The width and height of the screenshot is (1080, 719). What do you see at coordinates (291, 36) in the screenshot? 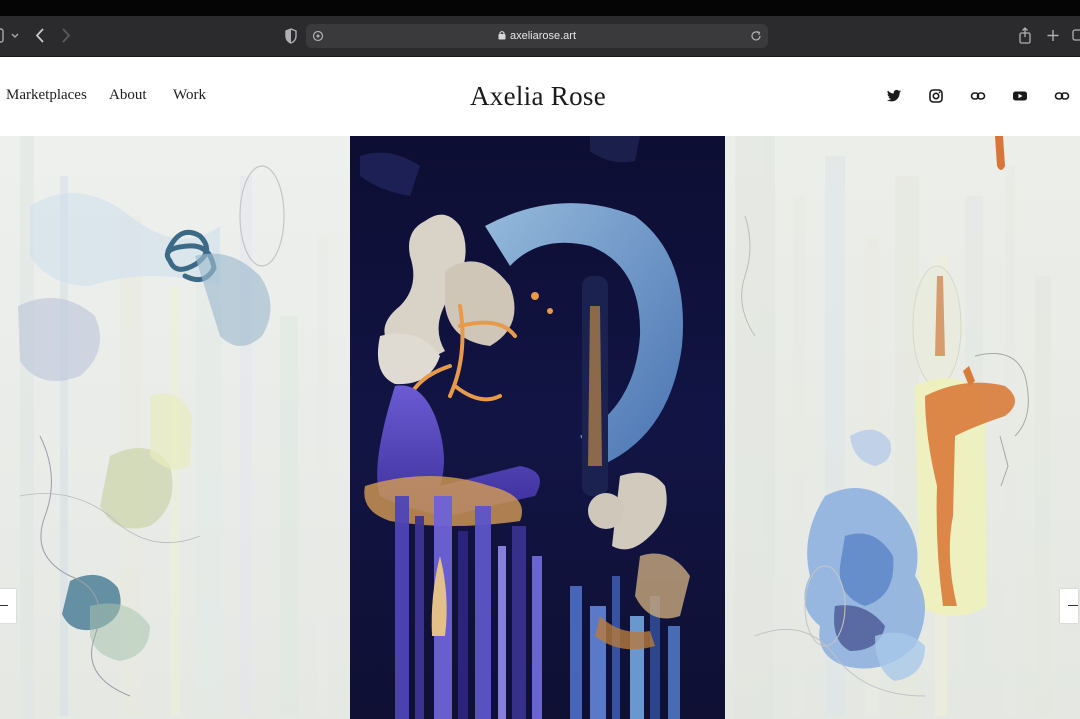
I see `privacy-shield-icon` at bounding box center [291, 36].